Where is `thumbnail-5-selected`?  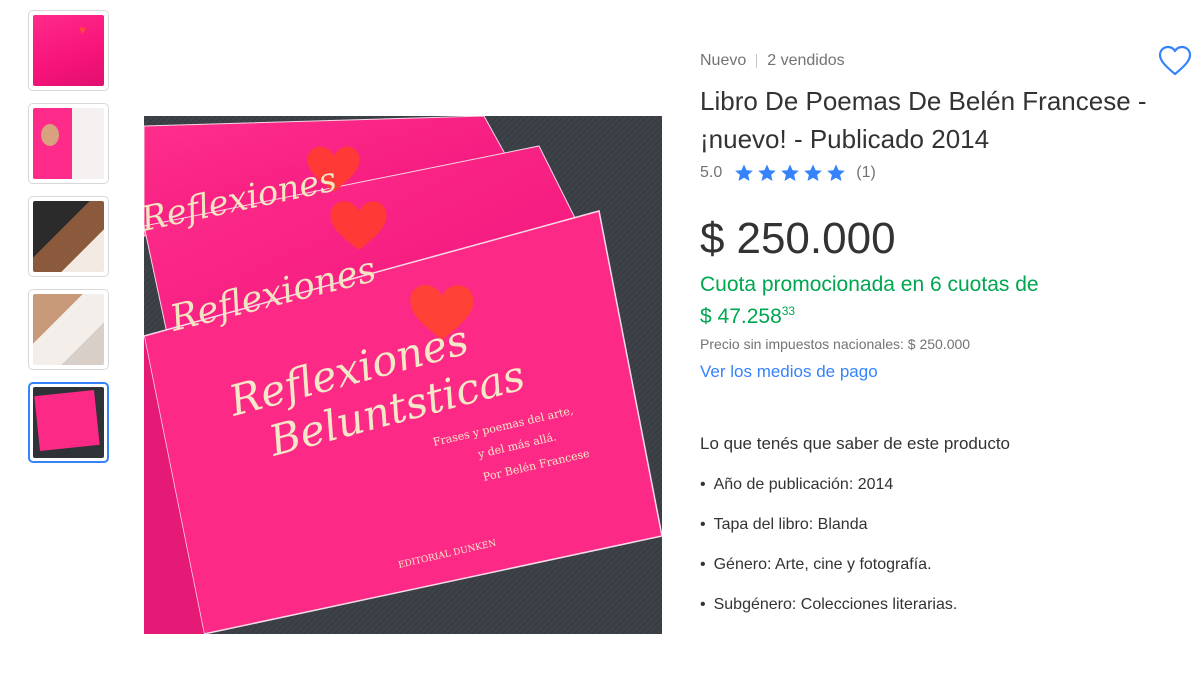
thumbnail-5-selected is located at coordinates (68, 422).